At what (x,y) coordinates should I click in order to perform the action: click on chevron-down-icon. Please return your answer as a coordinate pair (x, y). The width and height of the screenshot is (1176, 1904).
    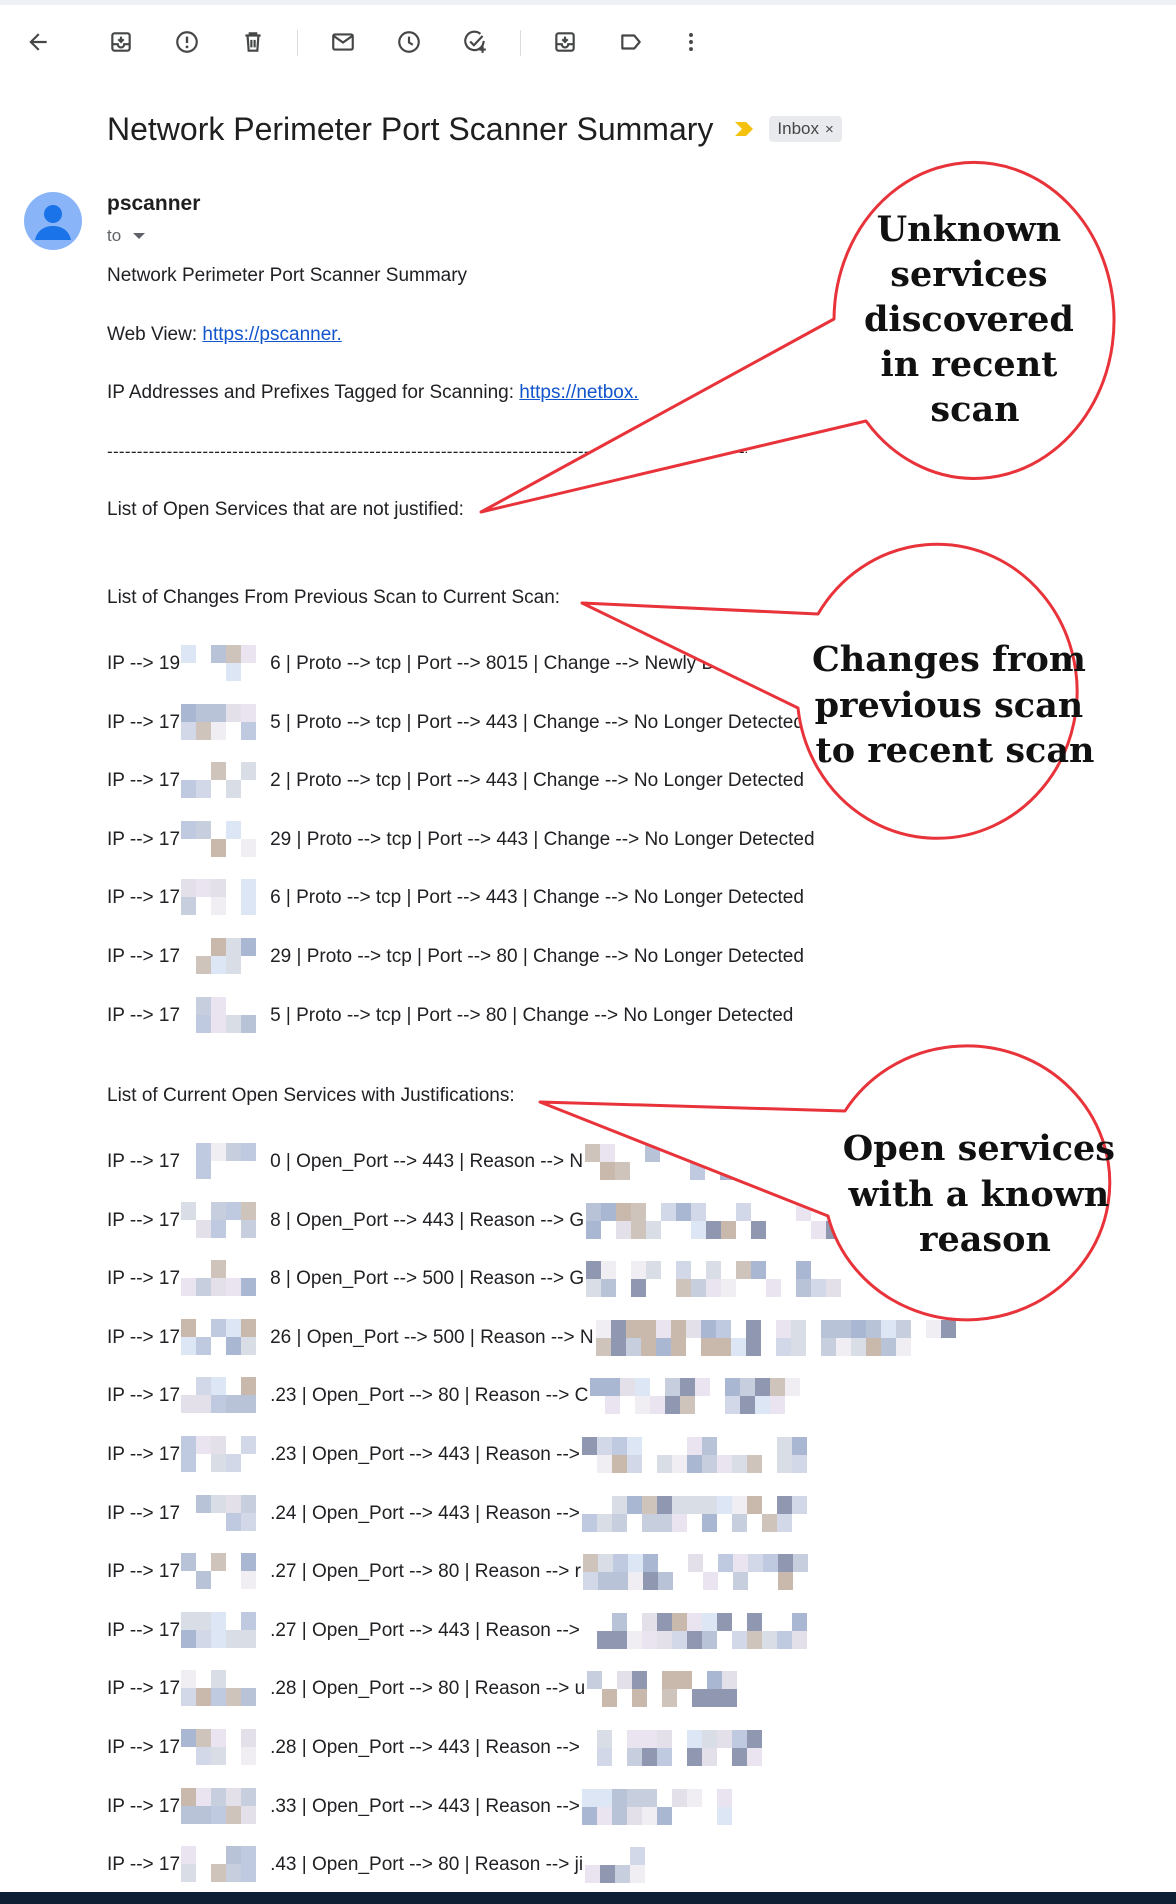
    Looking at the image, I should click on (139, 236).